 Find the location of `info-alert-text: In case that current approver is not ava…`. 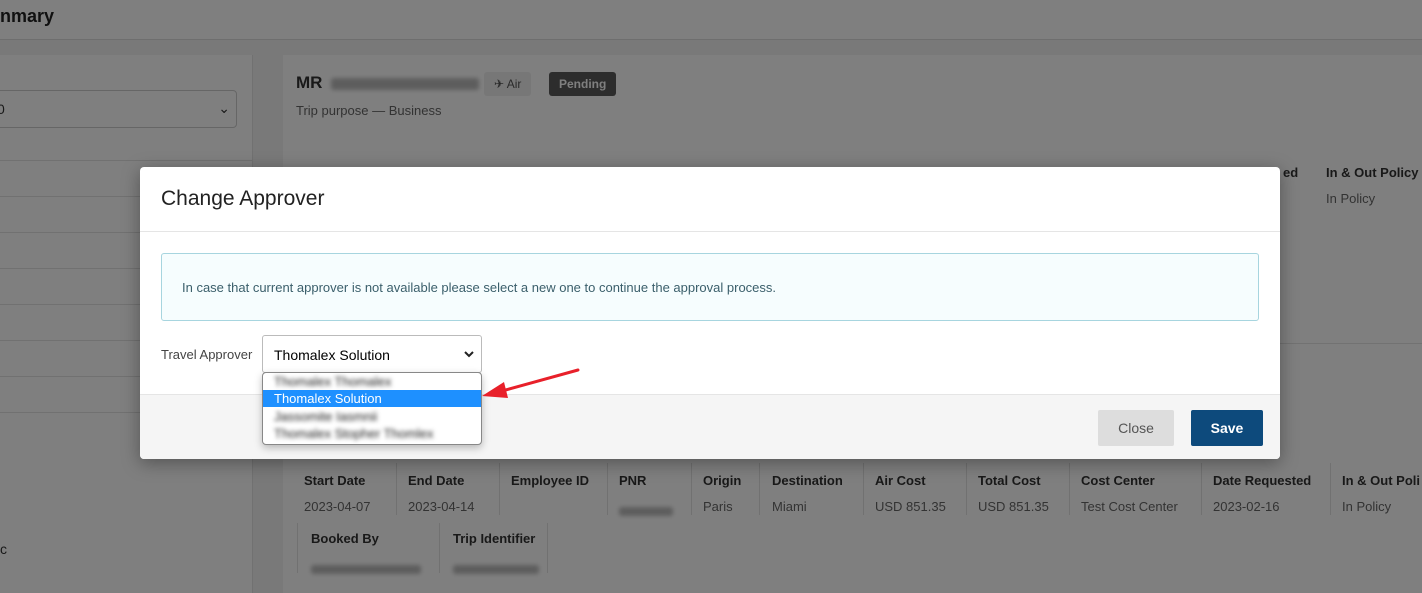

info-alert-text: In case that current approver is not ava… is located at coordinates (479, 287).